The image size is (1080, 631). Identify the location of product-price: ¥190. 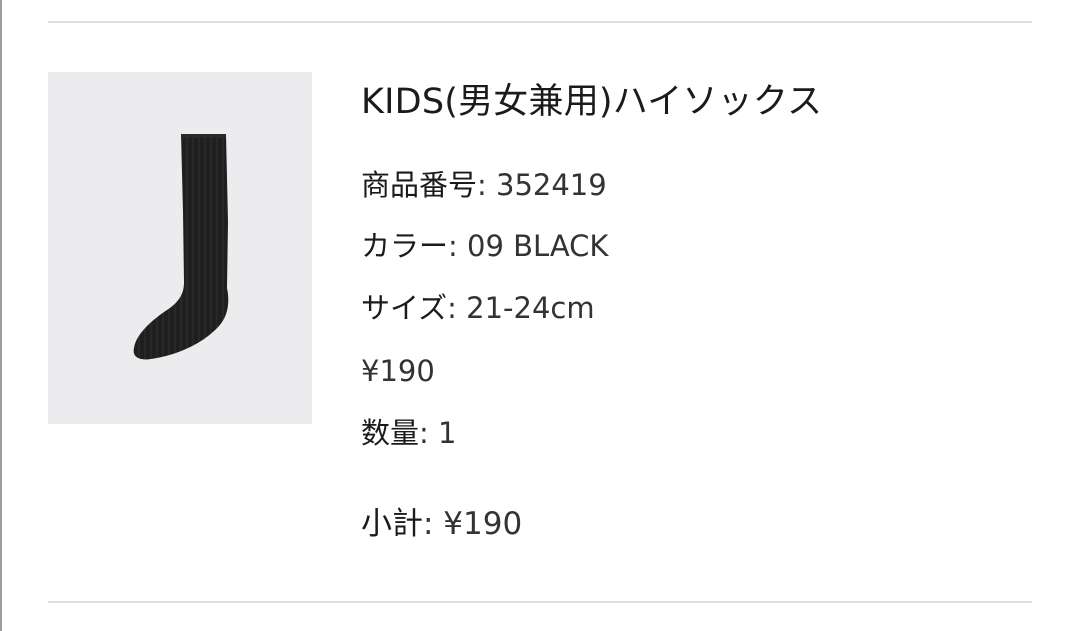
(398, 371).